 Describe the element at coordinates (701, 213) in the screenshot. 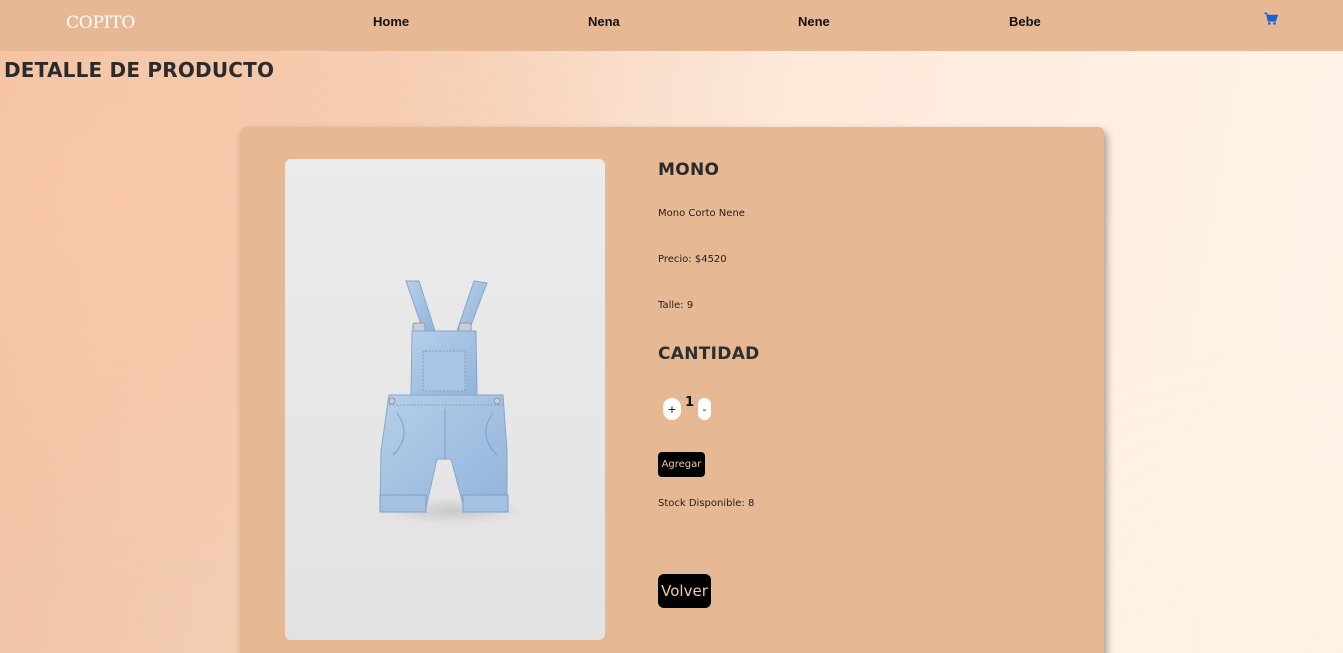

I see `product-description: Mono Corto Nene` at that location.